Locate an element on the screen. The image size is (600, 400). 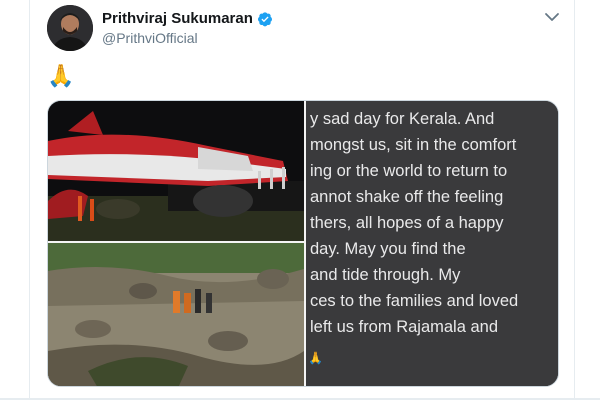
author-display-name: Prithviraj Sukumaran is located at coordinates (177, 18).